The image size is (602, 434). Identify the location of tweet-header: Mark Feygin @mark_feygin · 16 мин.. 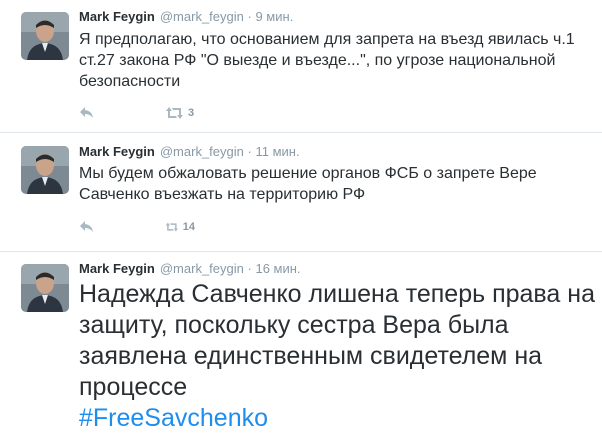
(190, 269).